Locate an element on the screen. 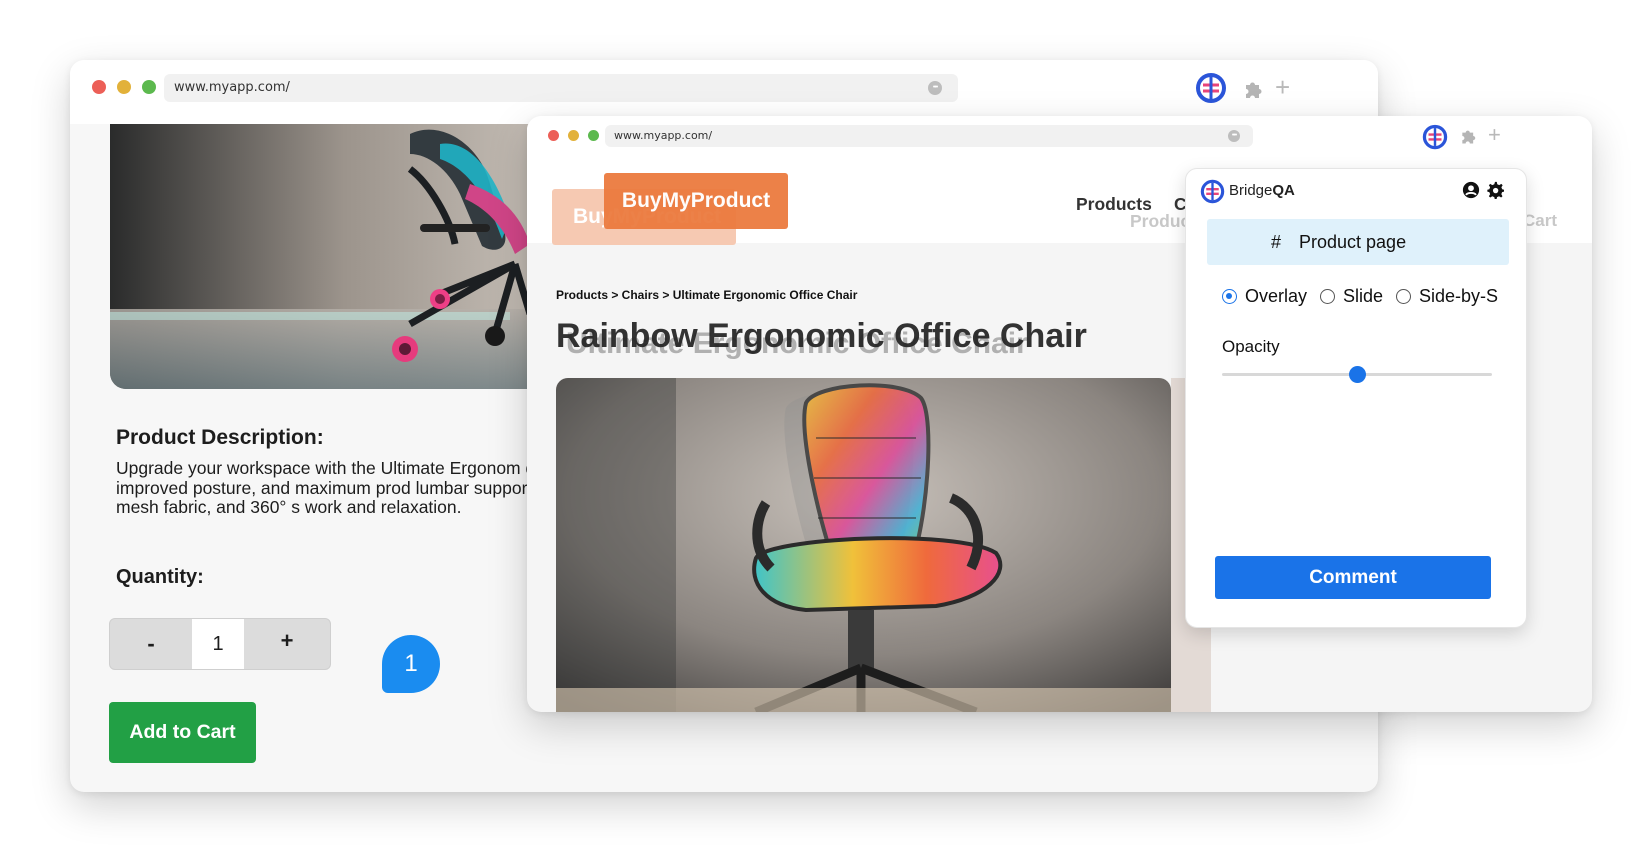 The height and width of the screenshot is (863, 1648). user-circle-icon is located at coordinates (1471, 190).